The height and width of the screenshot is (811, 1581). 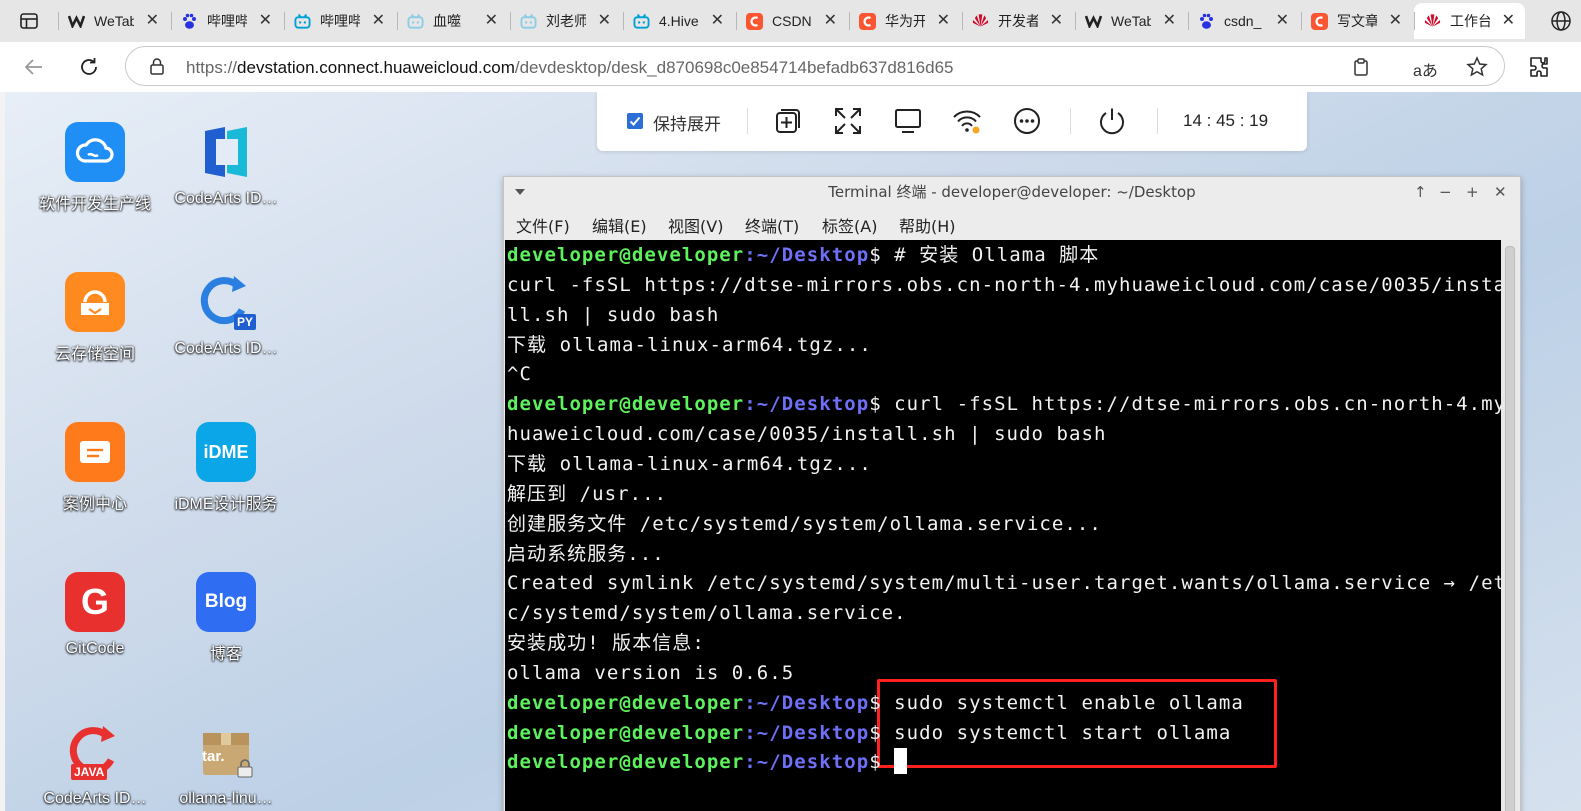 What do you see at coordinates (89, 67) in the screenshot?
I see `refresh-button` at bounding box center [89, 67].